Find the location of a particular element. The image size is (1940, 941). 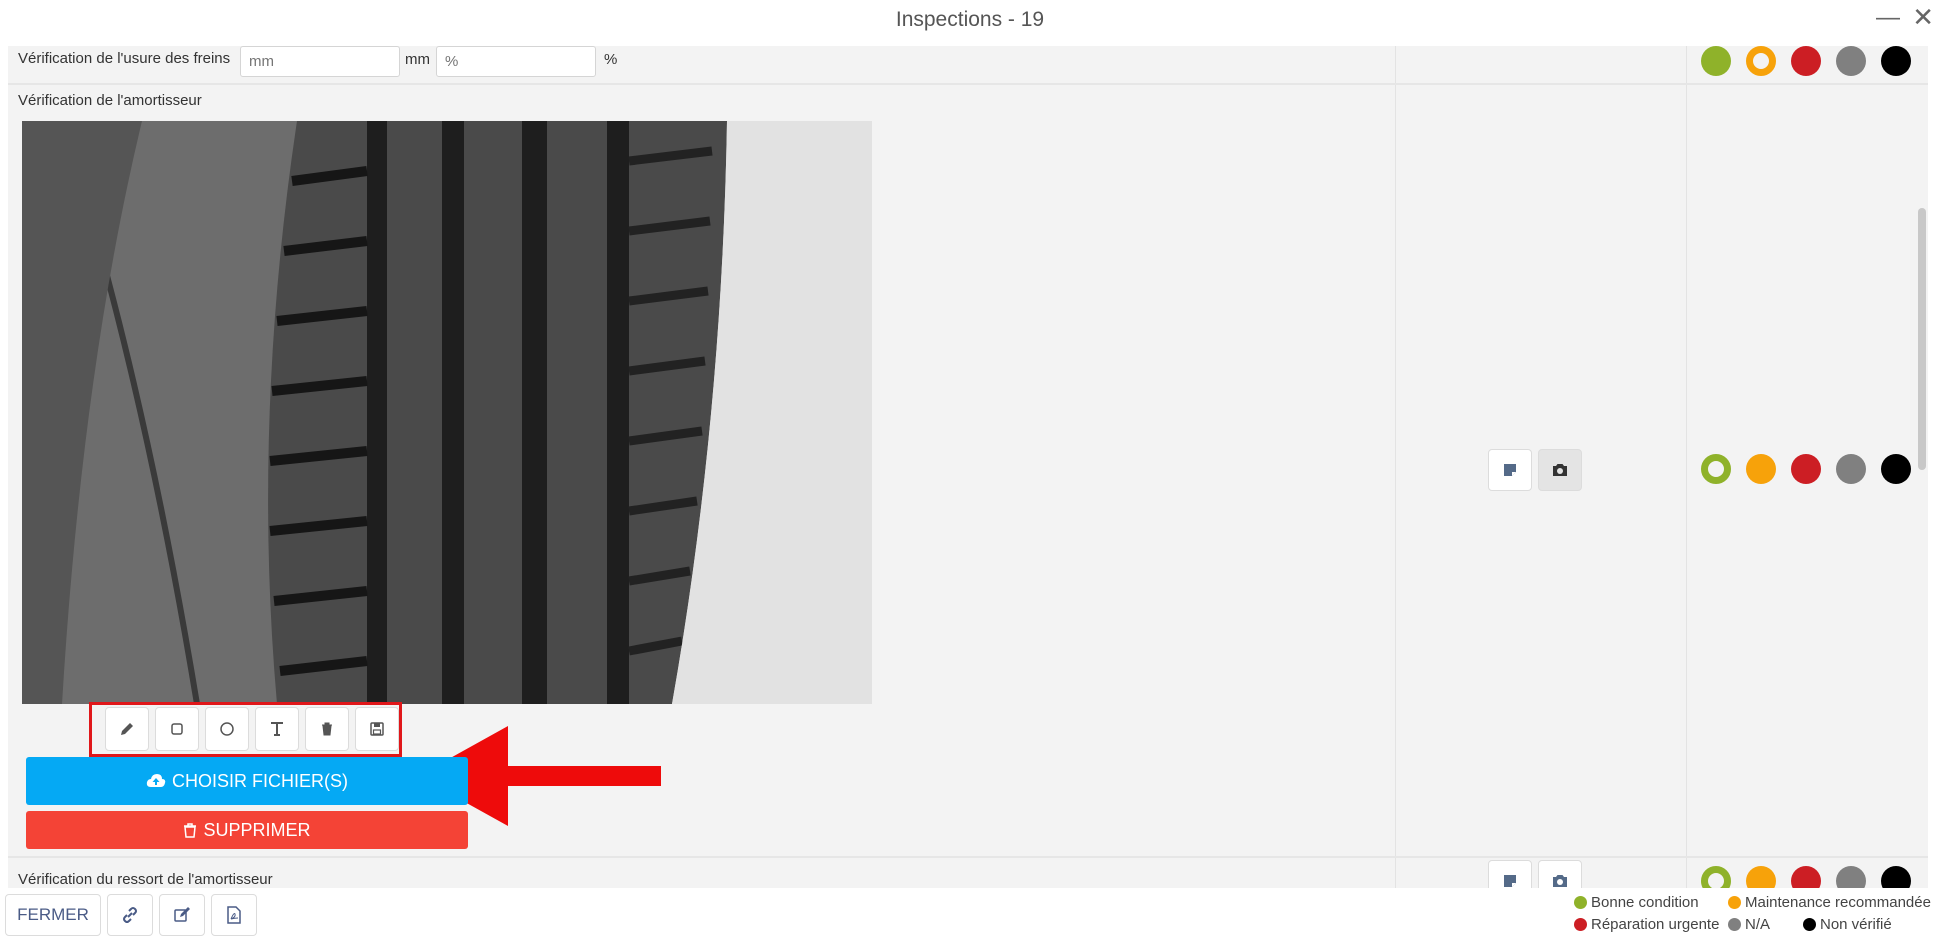

legend-urgent: Réparation urgente is located at coordinates (1646, 924).